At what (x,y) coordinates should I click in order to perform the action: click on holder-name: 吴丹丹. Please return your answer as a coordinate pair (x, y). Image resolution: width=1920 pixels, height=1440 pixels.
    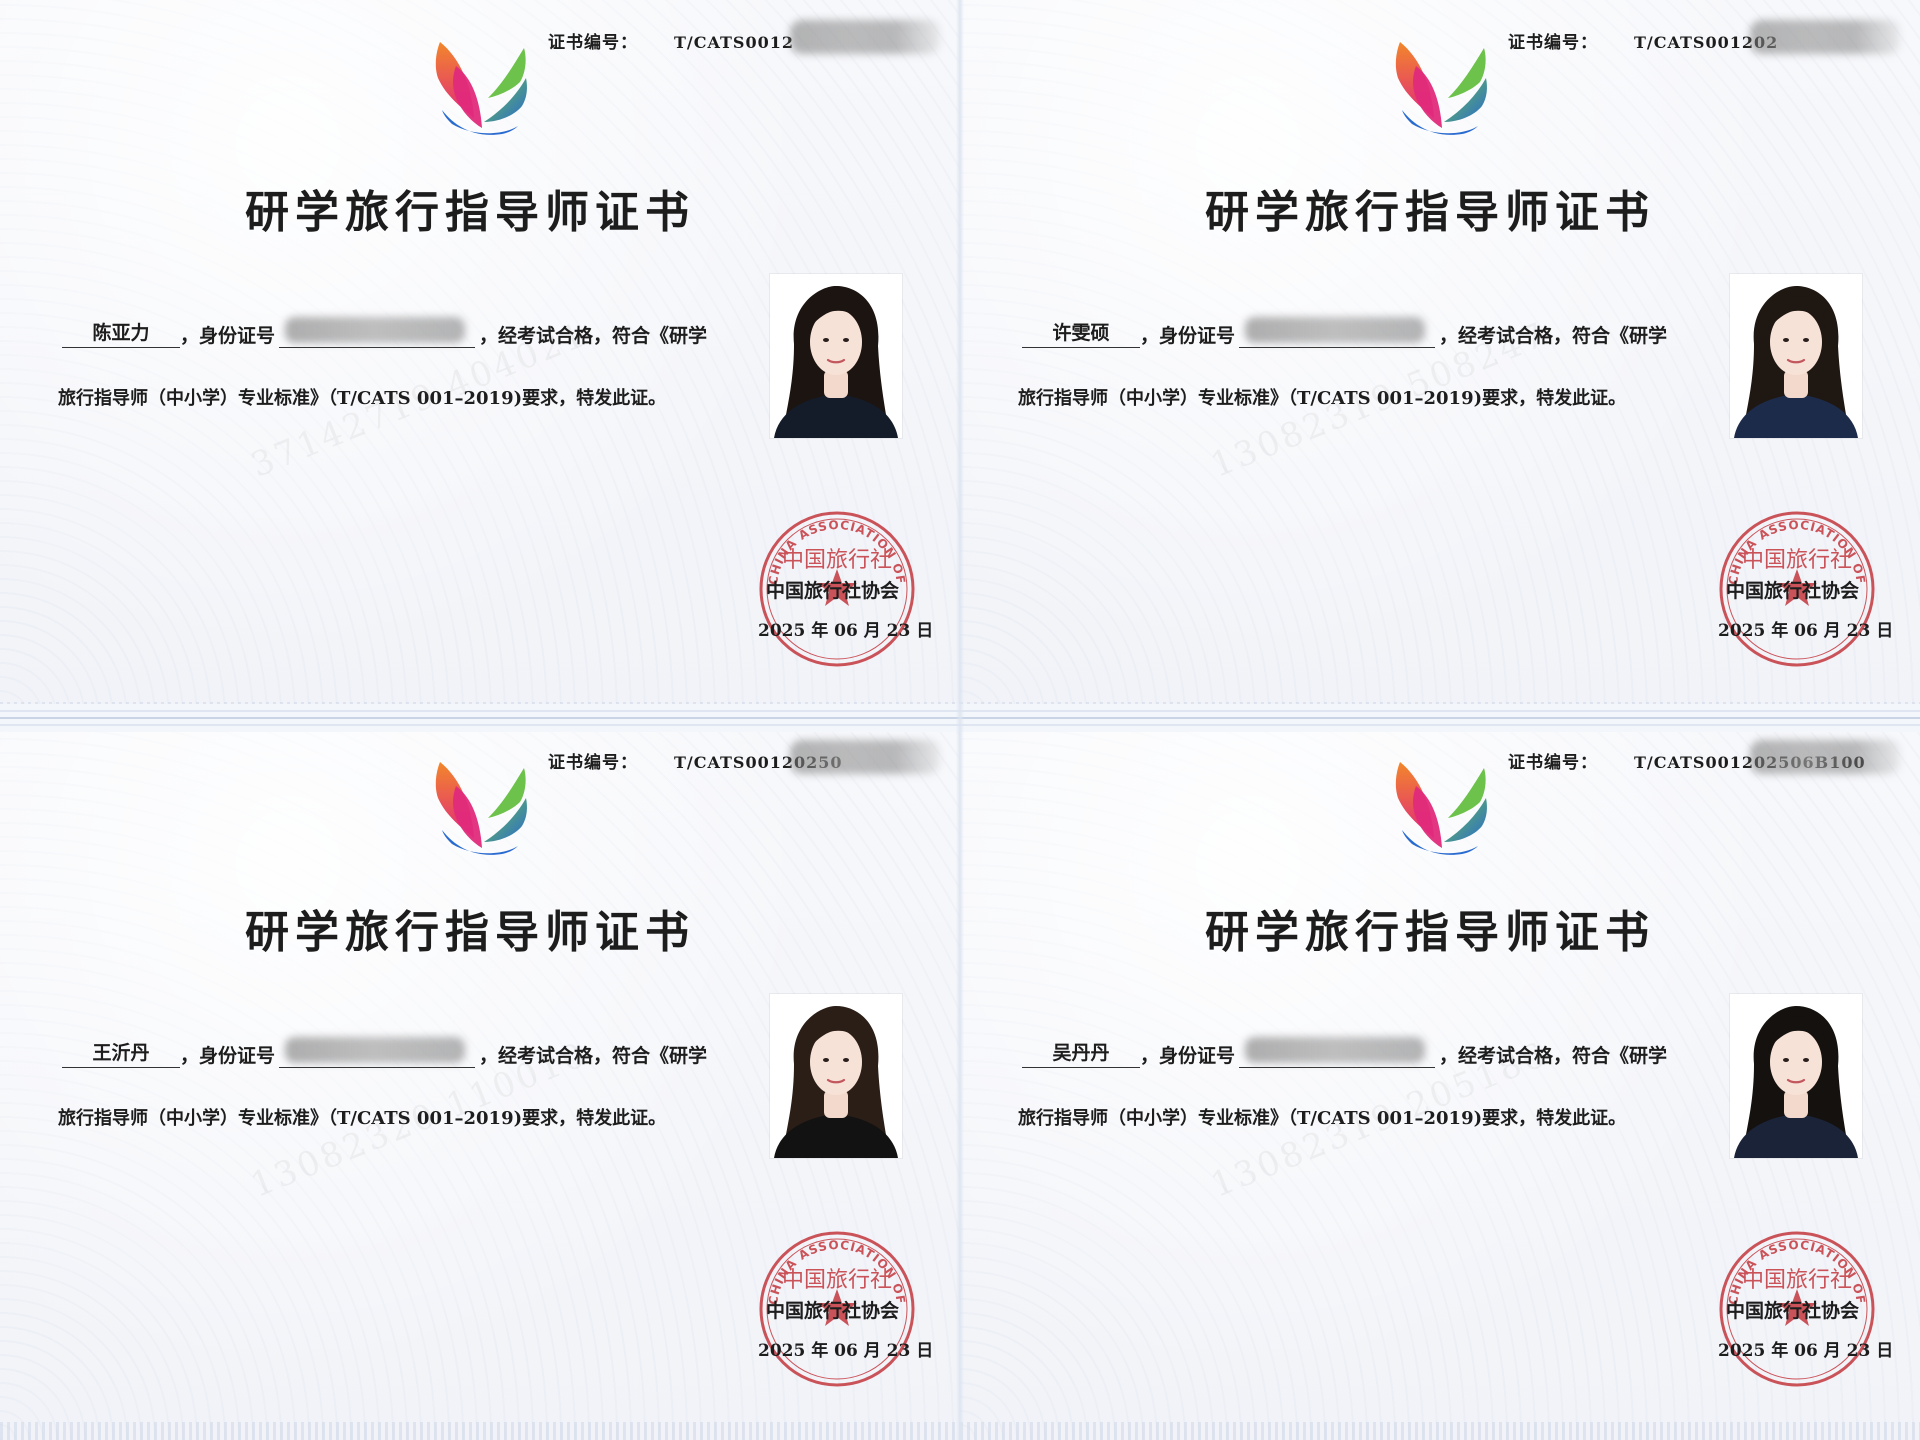
    Looking at the image, I should click on (1081, 1053).